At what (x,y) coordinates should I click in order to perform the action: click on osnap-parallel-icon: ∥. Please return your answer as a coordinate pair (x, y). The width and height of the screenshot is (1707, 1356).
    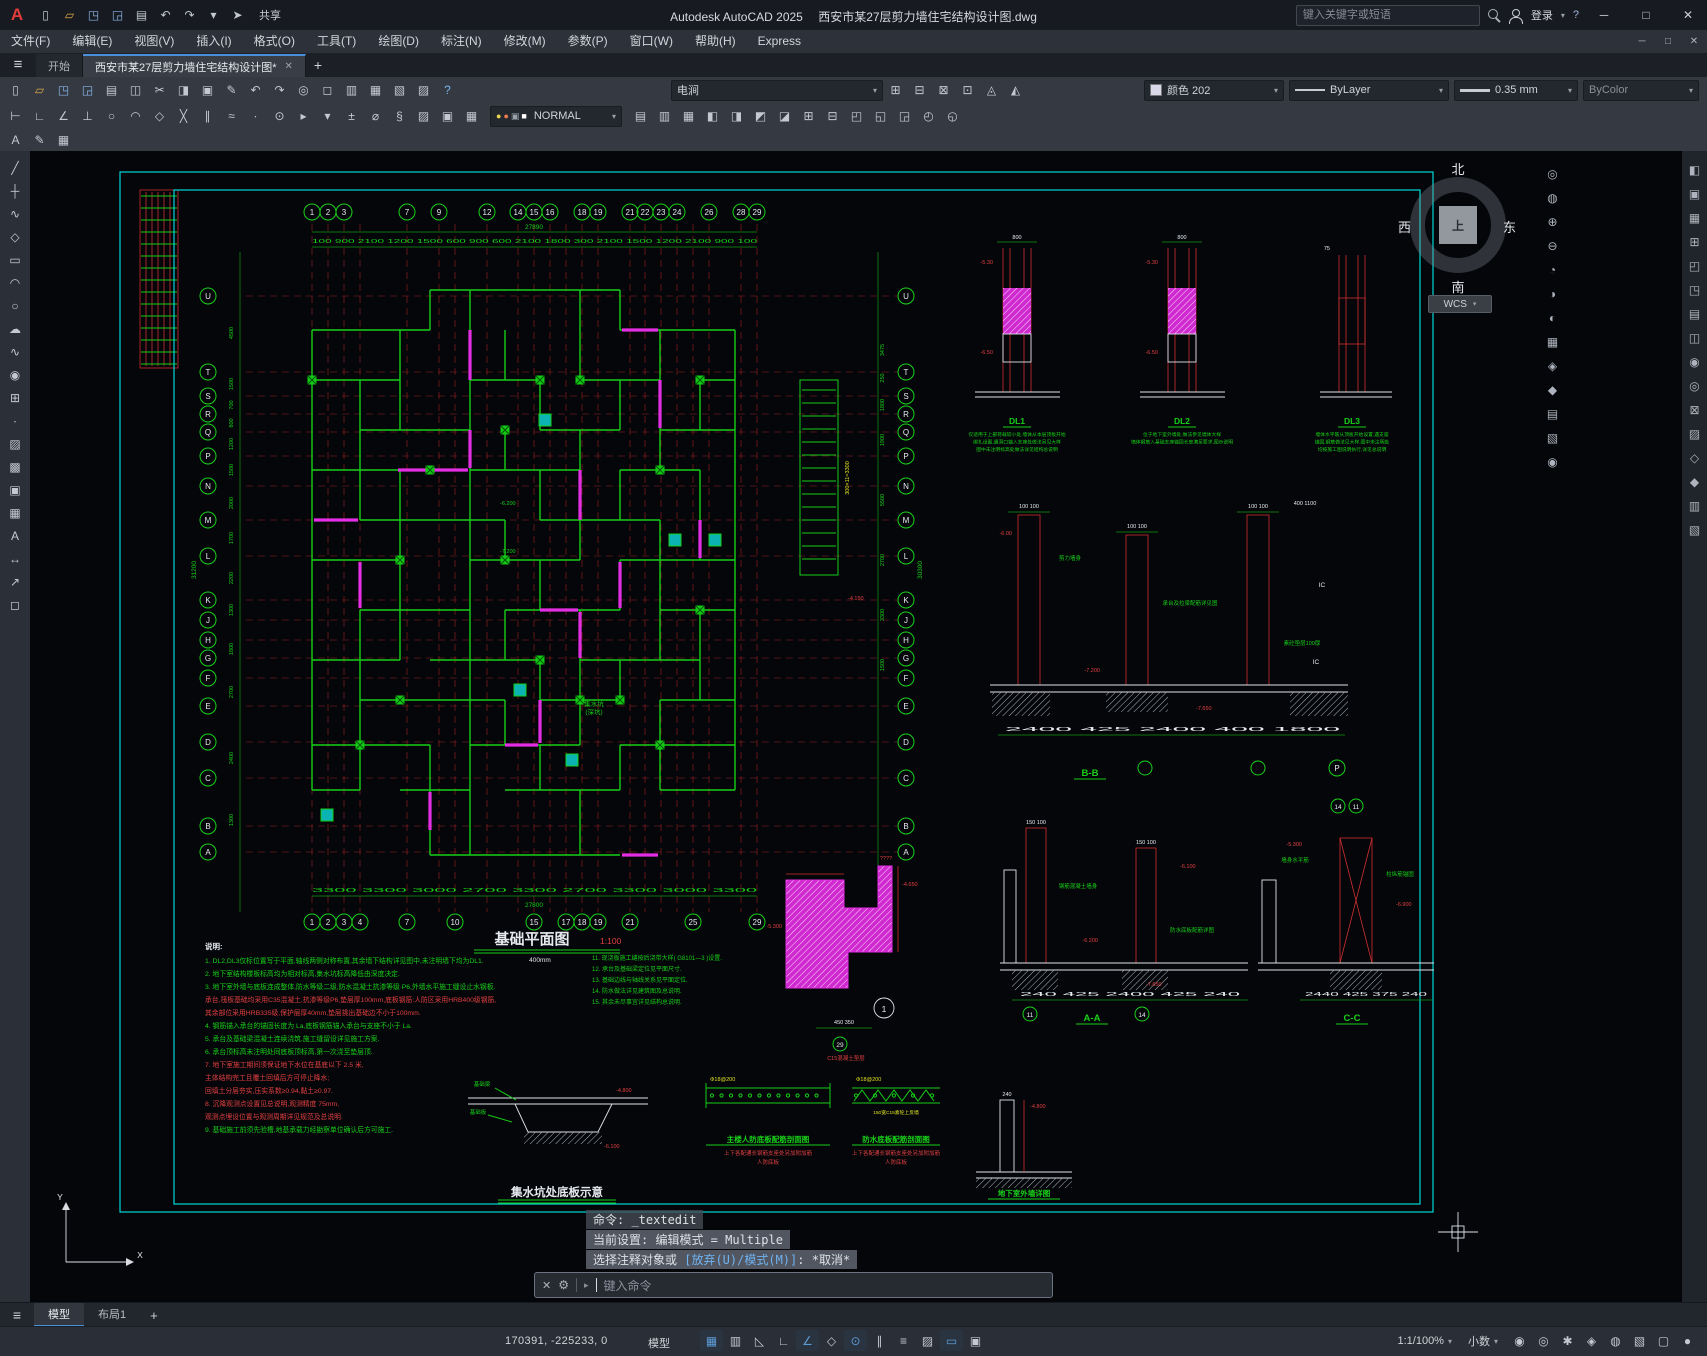
    Looking at the image, I should click on (207, 116).